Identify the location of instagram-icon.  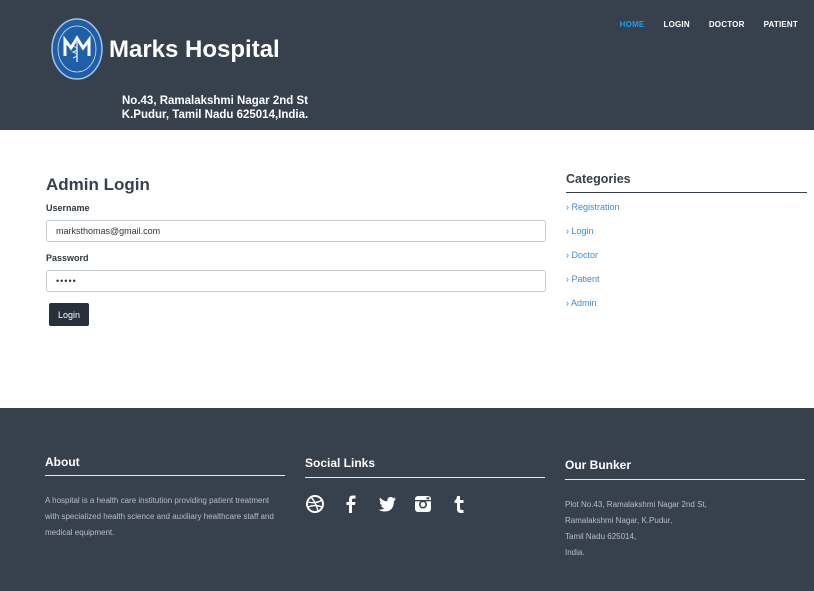
(423, 504).